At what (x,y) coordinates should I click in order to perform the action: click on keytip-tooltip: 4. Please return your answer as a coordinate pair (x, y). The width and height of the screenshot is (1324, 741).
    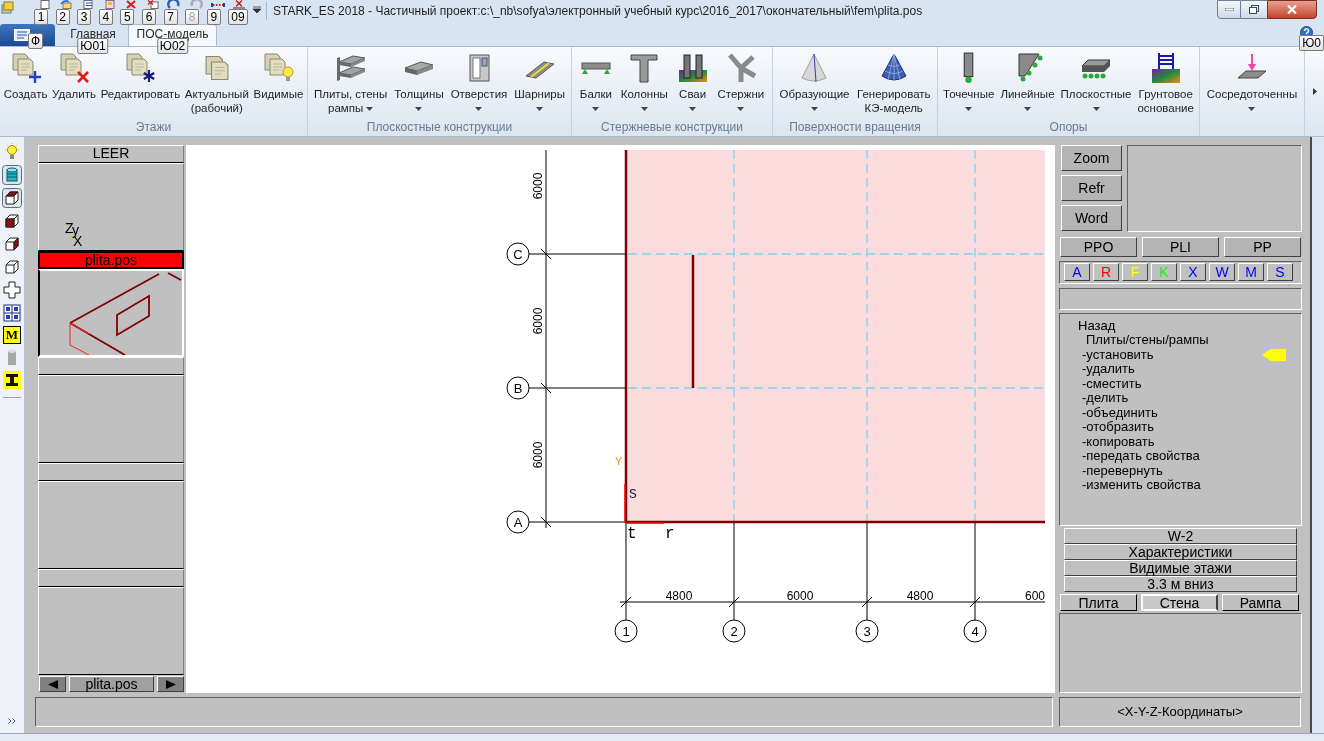
    Looking at the image, I should click on (105, 17).